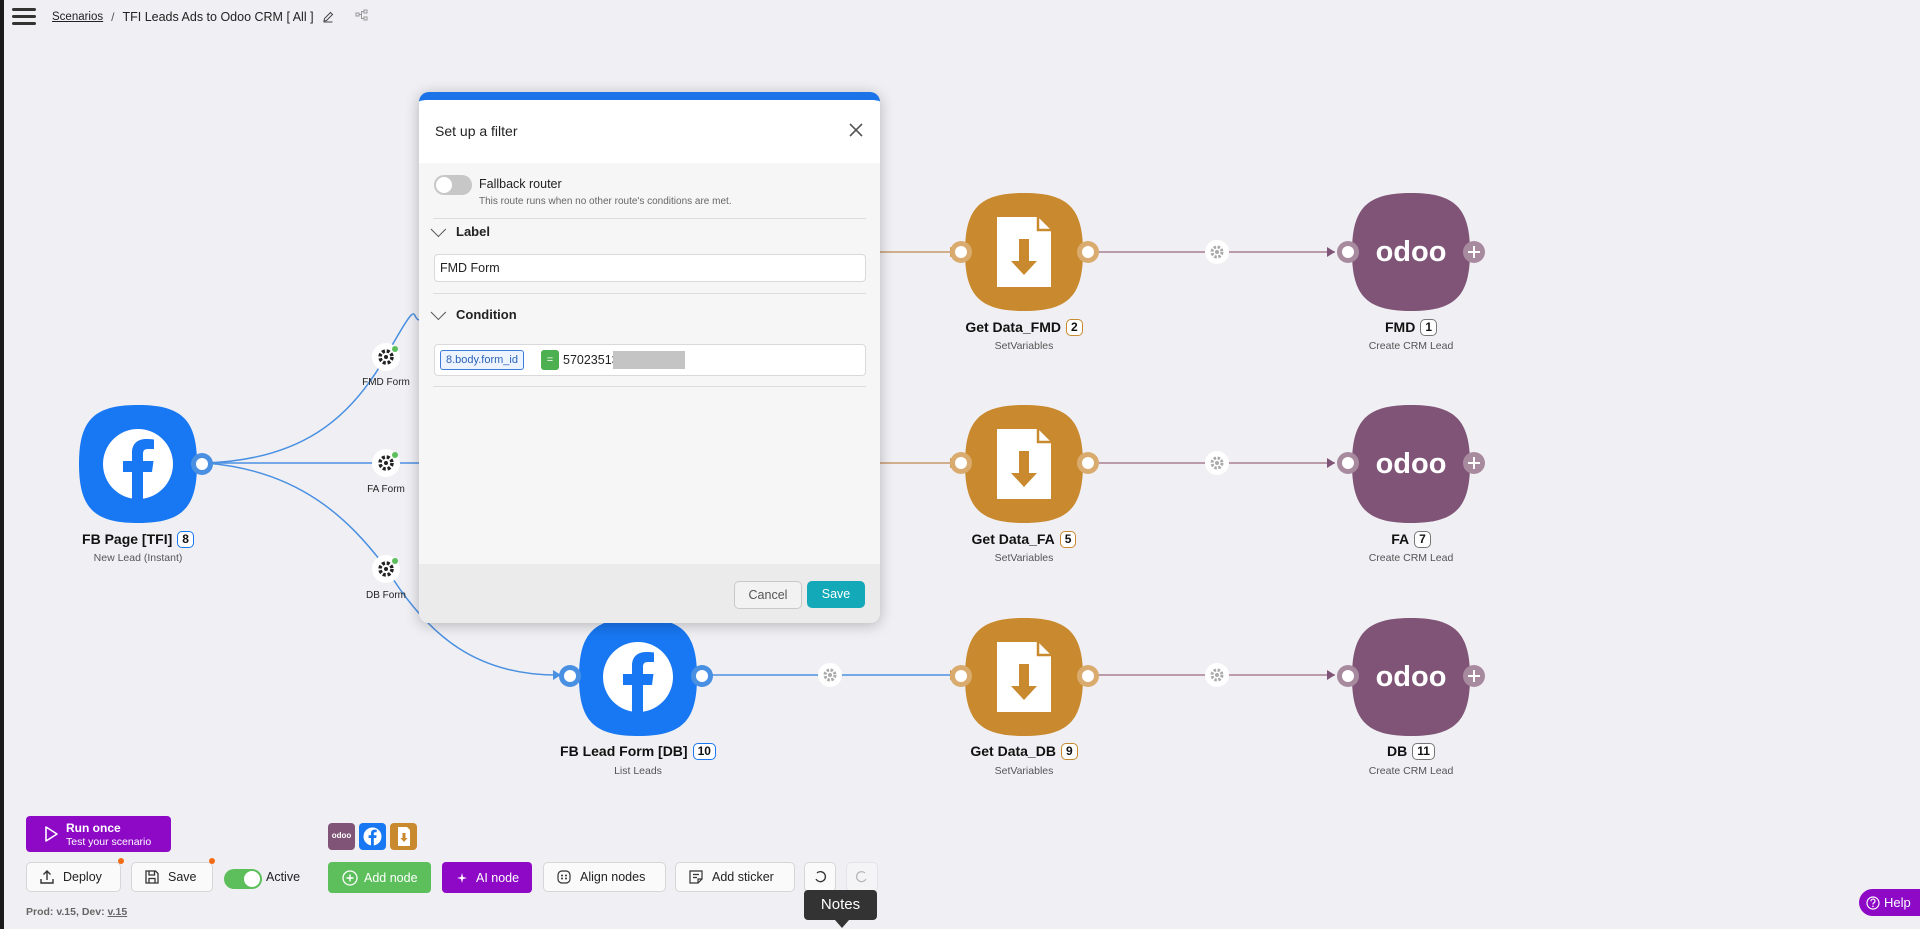  What do you see at coordinates (638, 677) in the screenshot?
I see `fb-lead-form-node` at bounding box center [638, 677].